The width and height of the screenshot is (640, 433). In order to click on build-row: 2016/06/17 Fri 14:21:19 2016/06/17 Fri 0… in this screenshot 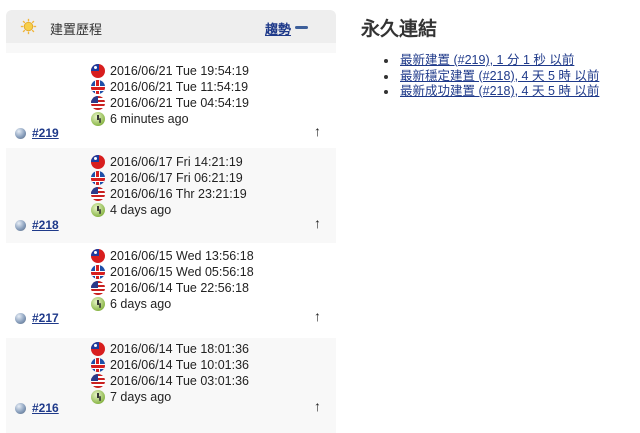, I will do `click(171, 195)`.